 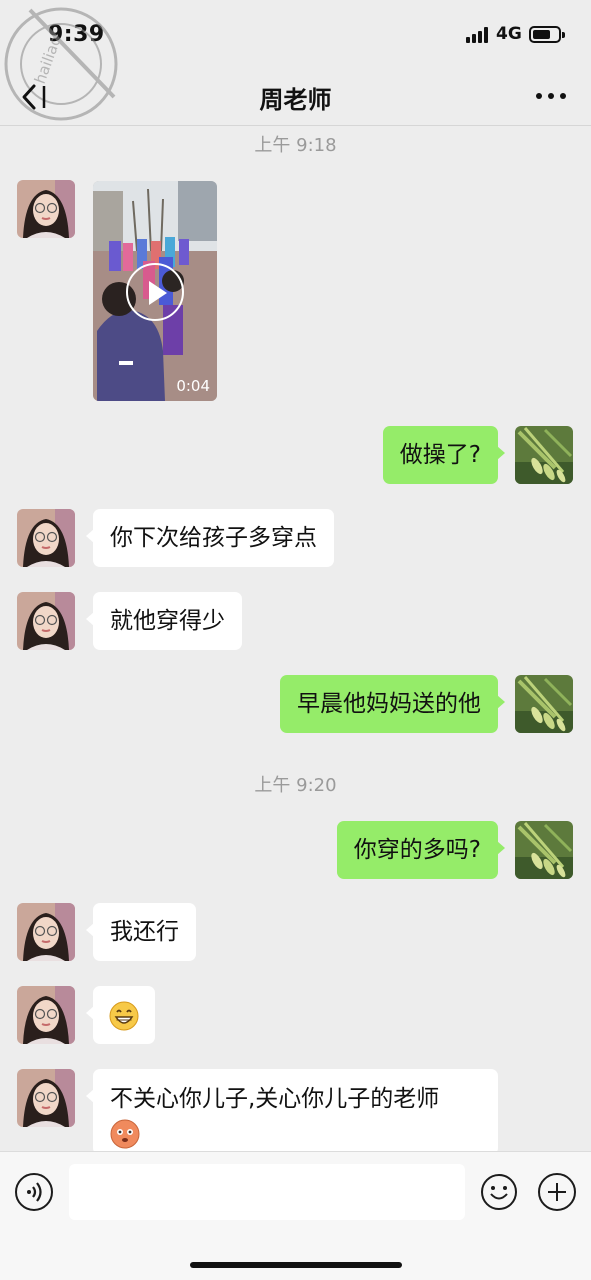 I want to click on message-bubble-received: 你下次给孩子多穿点, so click(x=210, y=538).